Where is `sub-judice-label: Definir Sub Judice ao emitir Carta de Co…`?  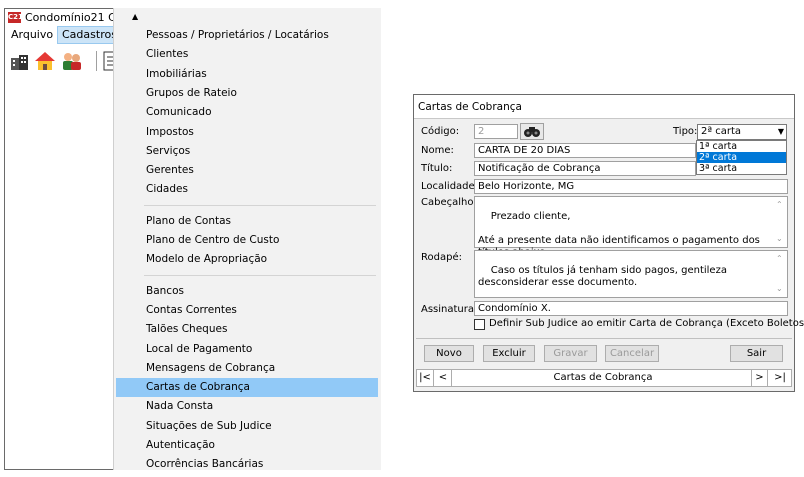 sub-judice-label: Definir Sub Judice ao emitir Carta de Co… is located at coordinates (646, 323).